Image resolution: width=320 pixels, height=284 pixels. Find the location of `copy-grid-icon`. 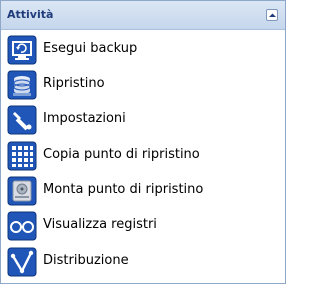

copy-grid-icon is located at coordinates (22, 156).